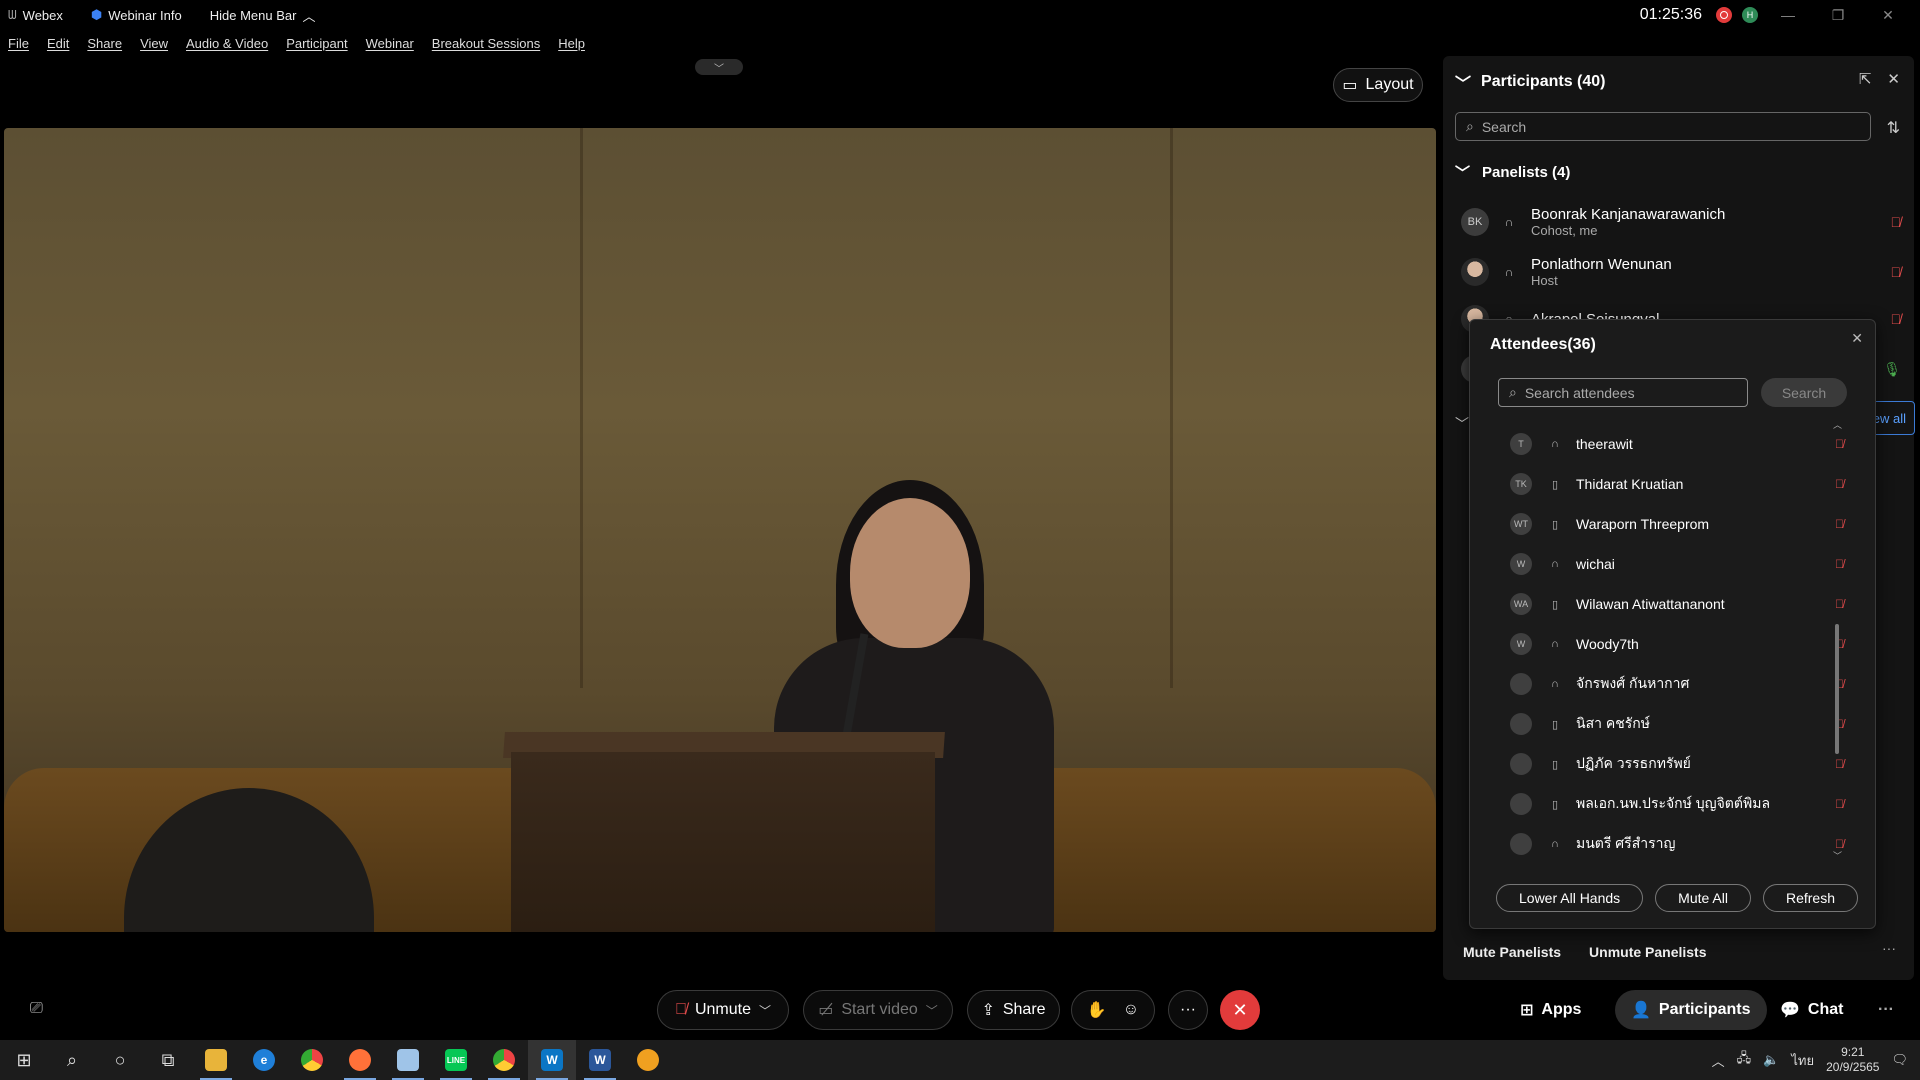 The width and height of the screenshot is (1920, 1080). Describe the element at coordinates (1188, 1010) in the screenshot. I see `more-options-button: ···` at that location.